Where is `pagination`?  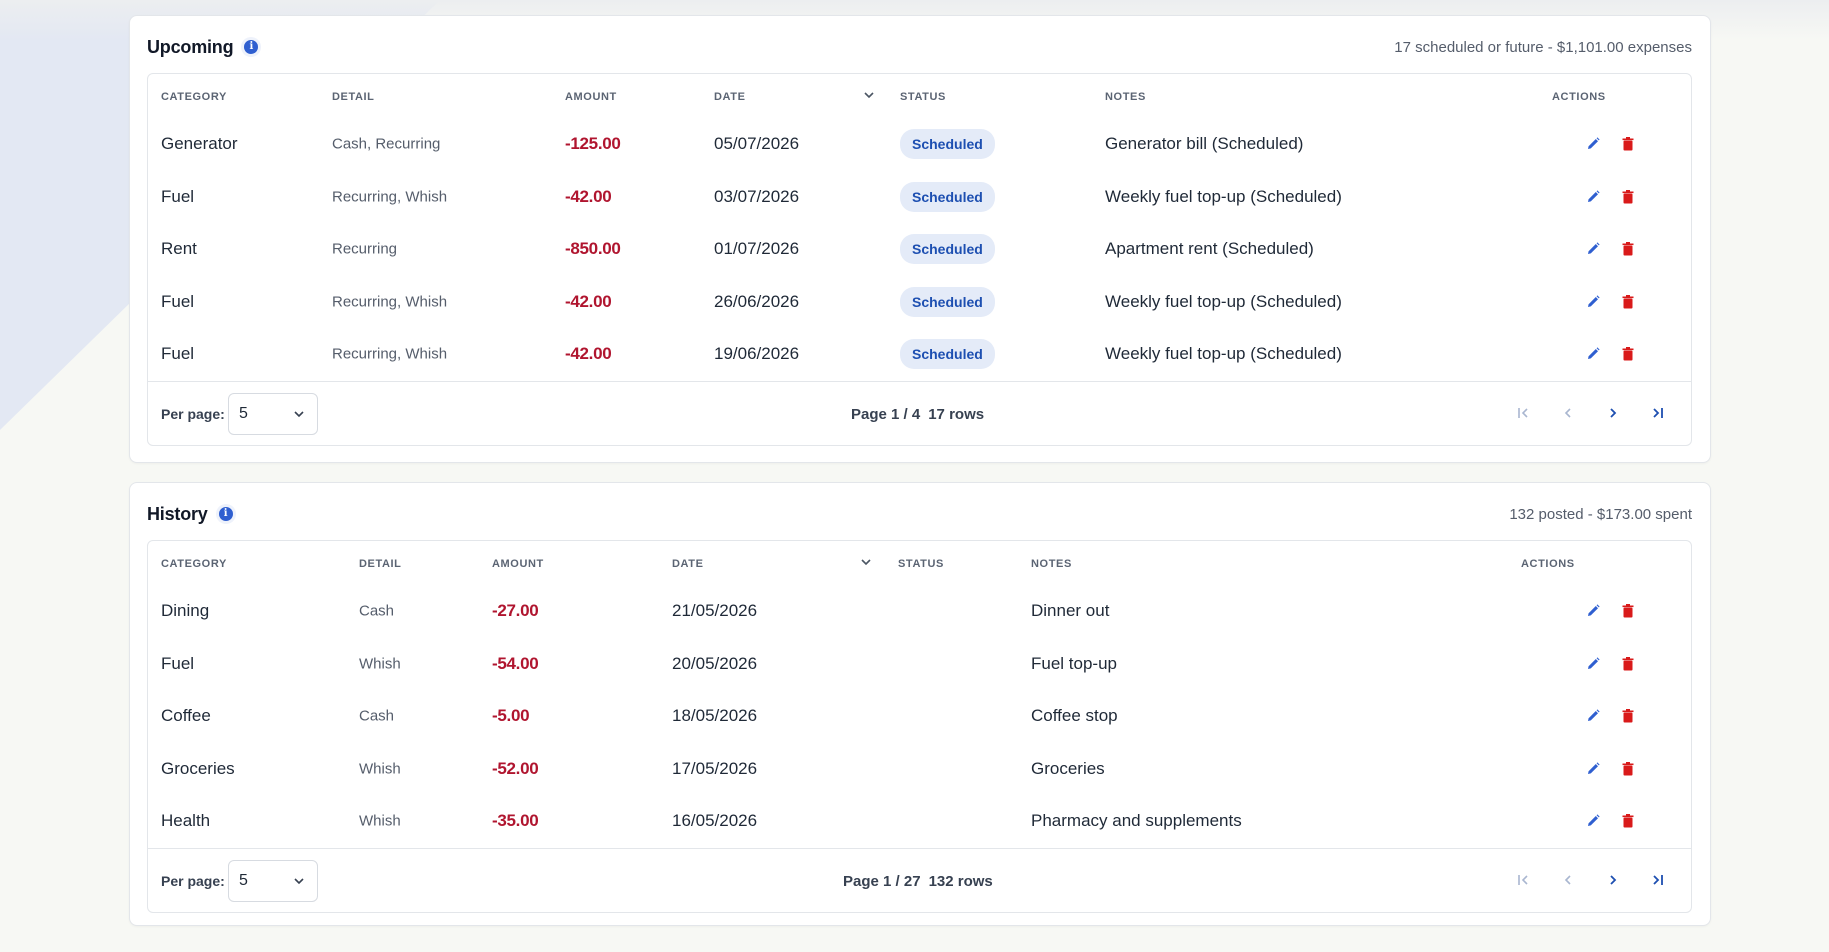 pagination is located at coordinates (1590, 880).